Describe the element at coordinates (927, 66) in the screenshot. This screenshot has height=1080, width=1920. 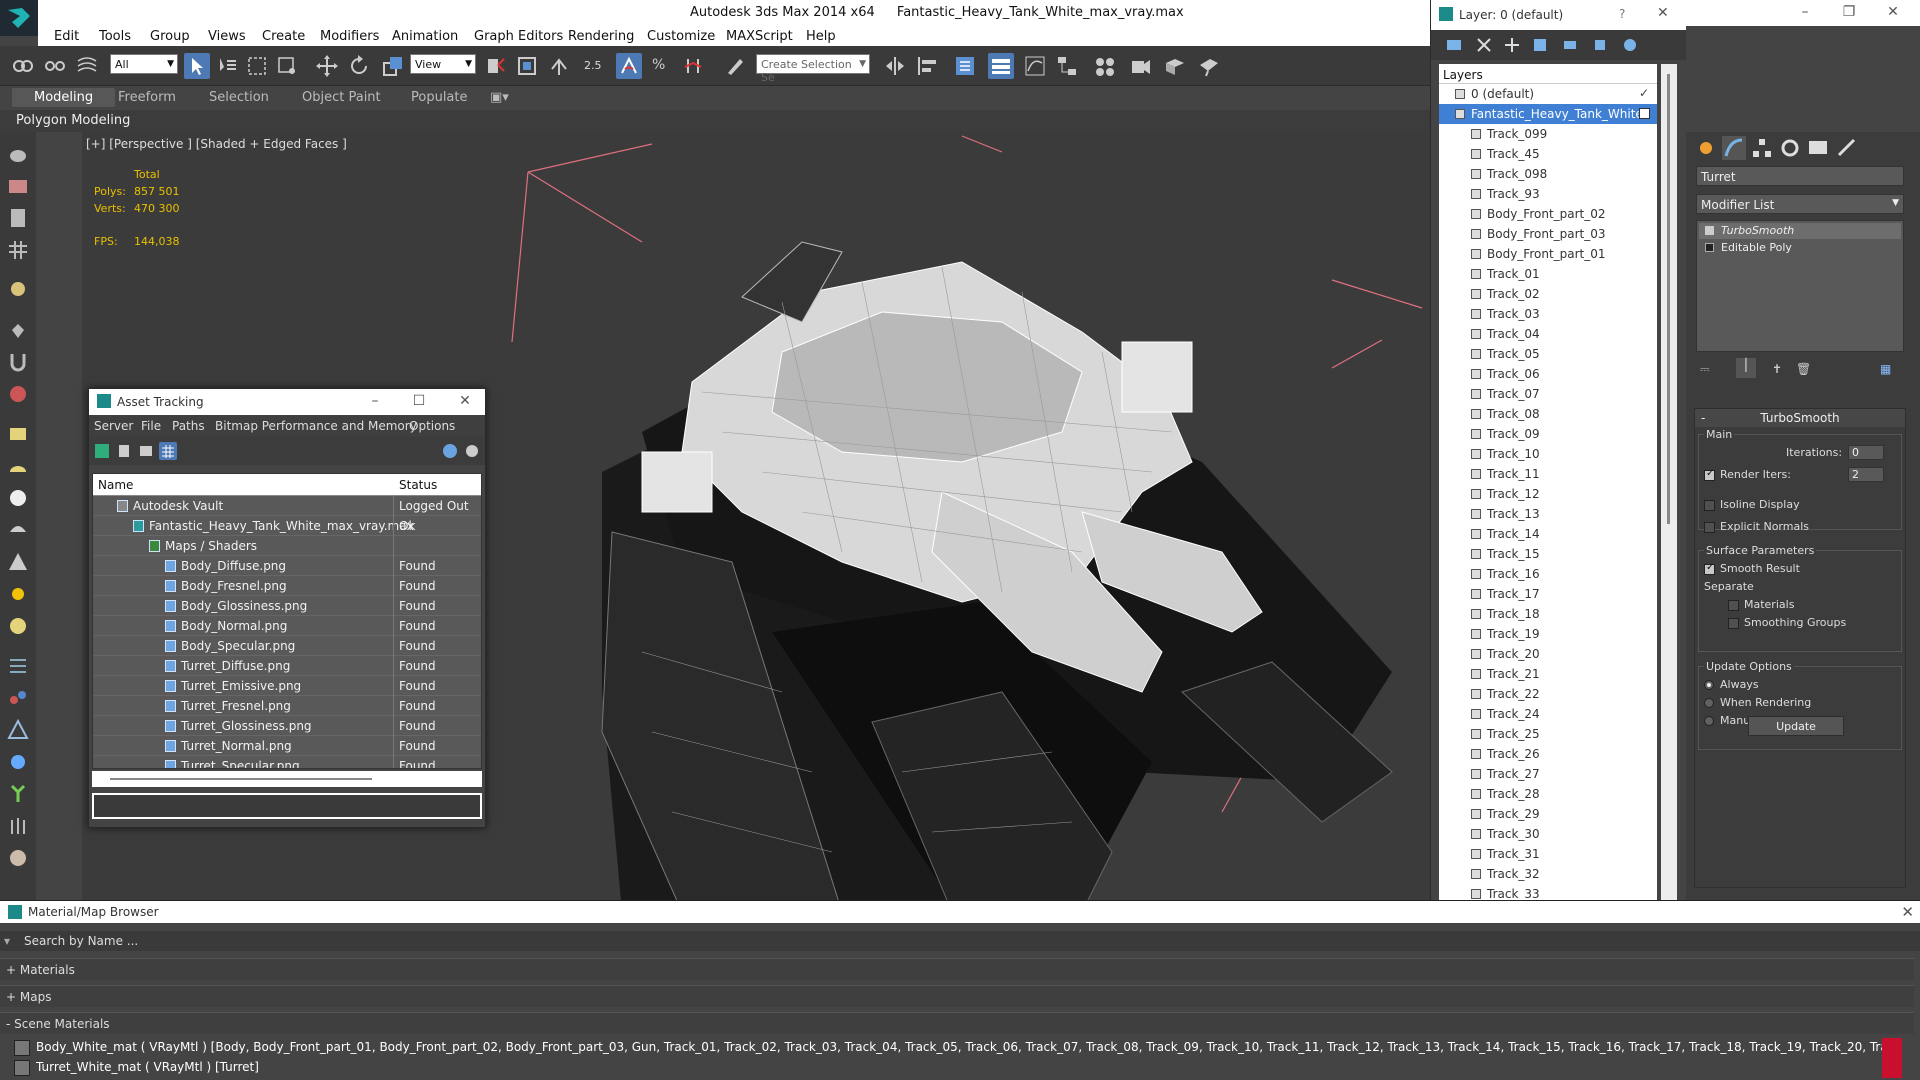
I see `align-icon` at that location.